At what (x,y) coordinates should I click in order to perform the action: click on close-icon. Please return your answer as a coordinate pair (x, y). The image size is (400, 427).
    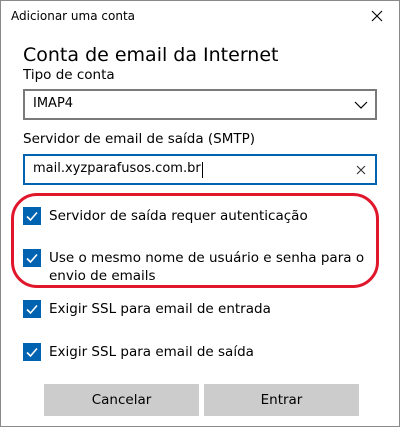
    Looking at the image, I should click on (377, 16).